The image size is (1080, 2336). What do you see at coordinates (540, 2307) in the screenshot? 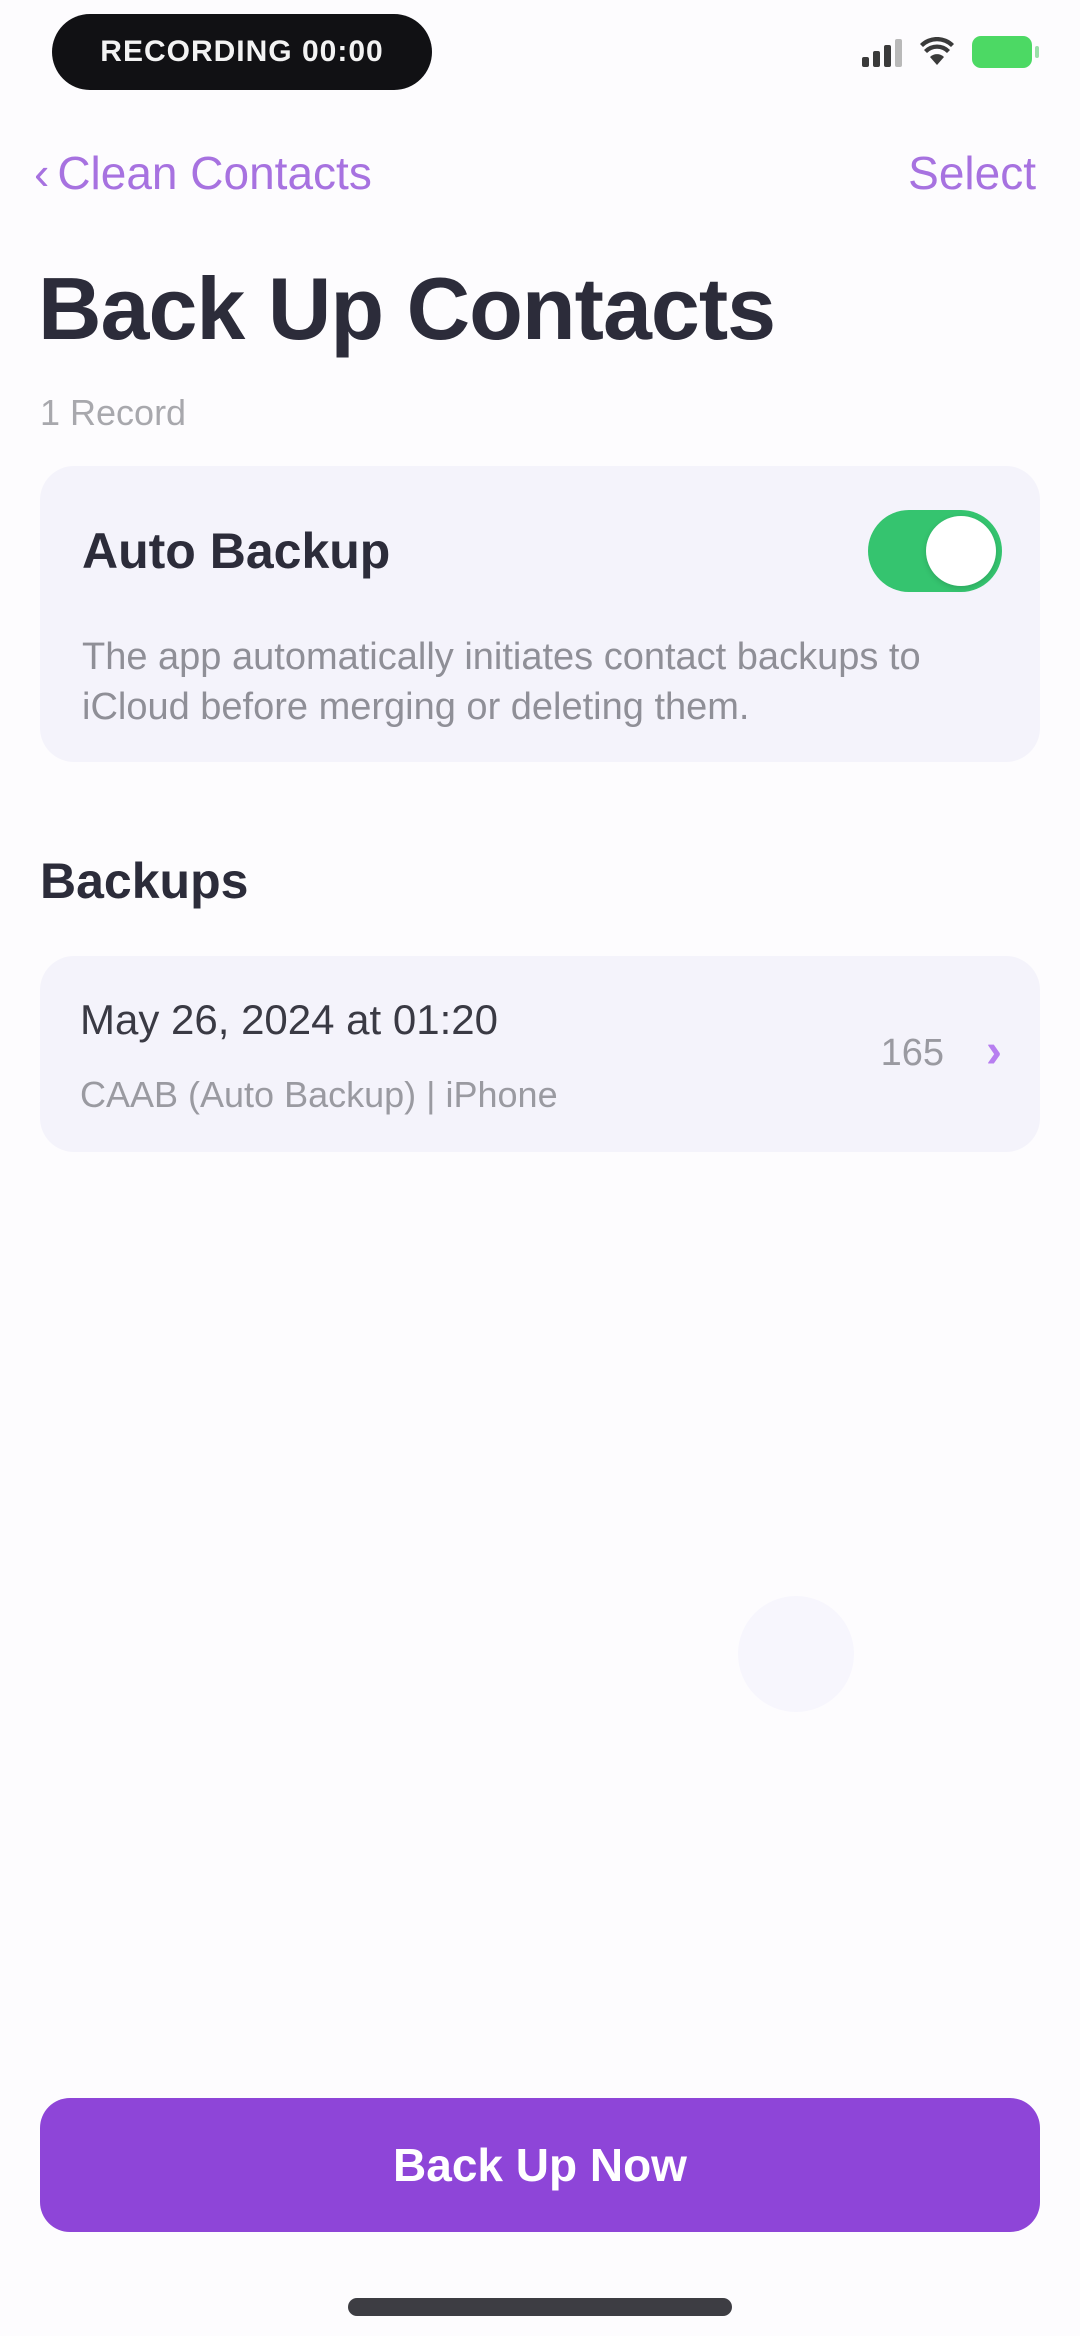
I see `home-indicator` at bounding box center [540, 2307].